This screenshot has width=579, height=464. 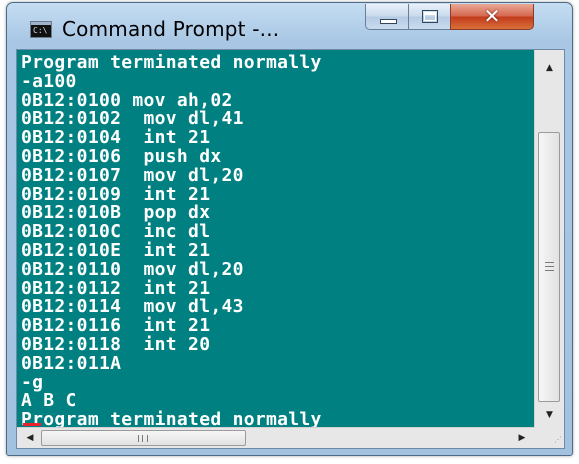 I want to click on arrow-down-icon: ▼, so click(x=549, y=415).